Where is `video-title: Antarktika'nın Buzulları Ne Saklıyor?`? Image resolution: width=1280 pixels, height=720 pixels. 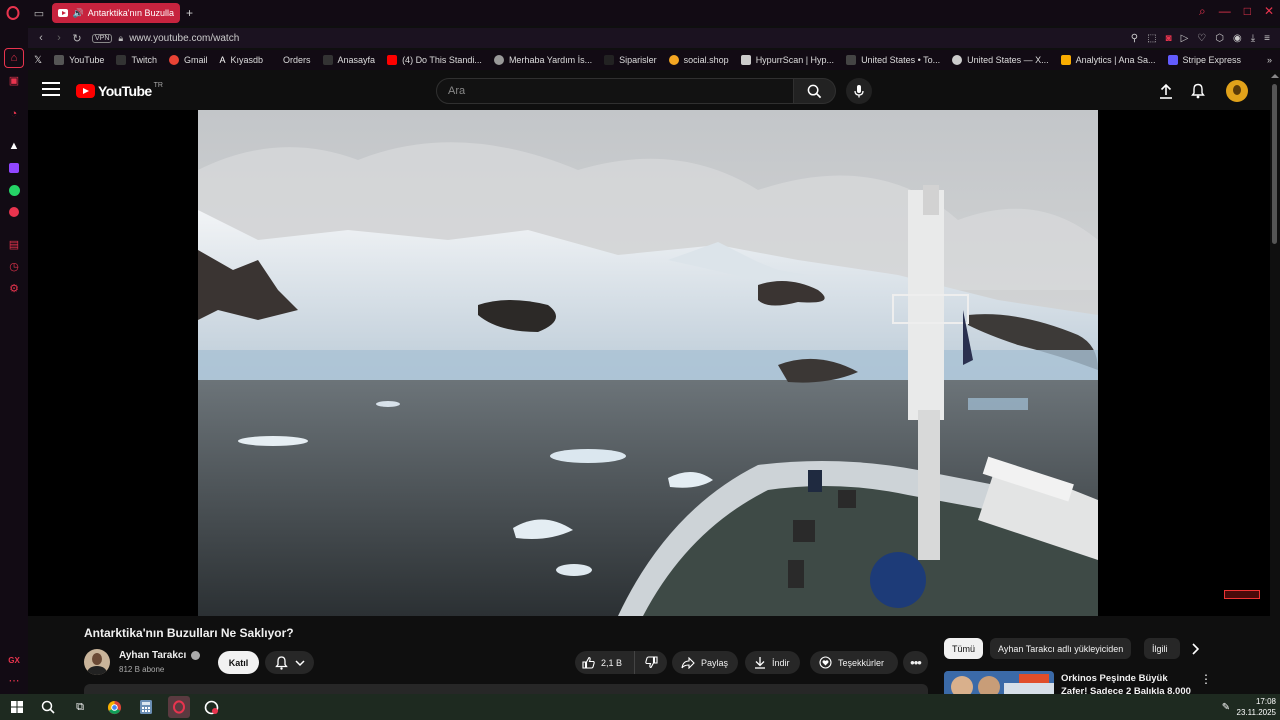 video-title: Antarktika'nın Buzulları Ne Saklıyor? is located at coordinates (189, 633).